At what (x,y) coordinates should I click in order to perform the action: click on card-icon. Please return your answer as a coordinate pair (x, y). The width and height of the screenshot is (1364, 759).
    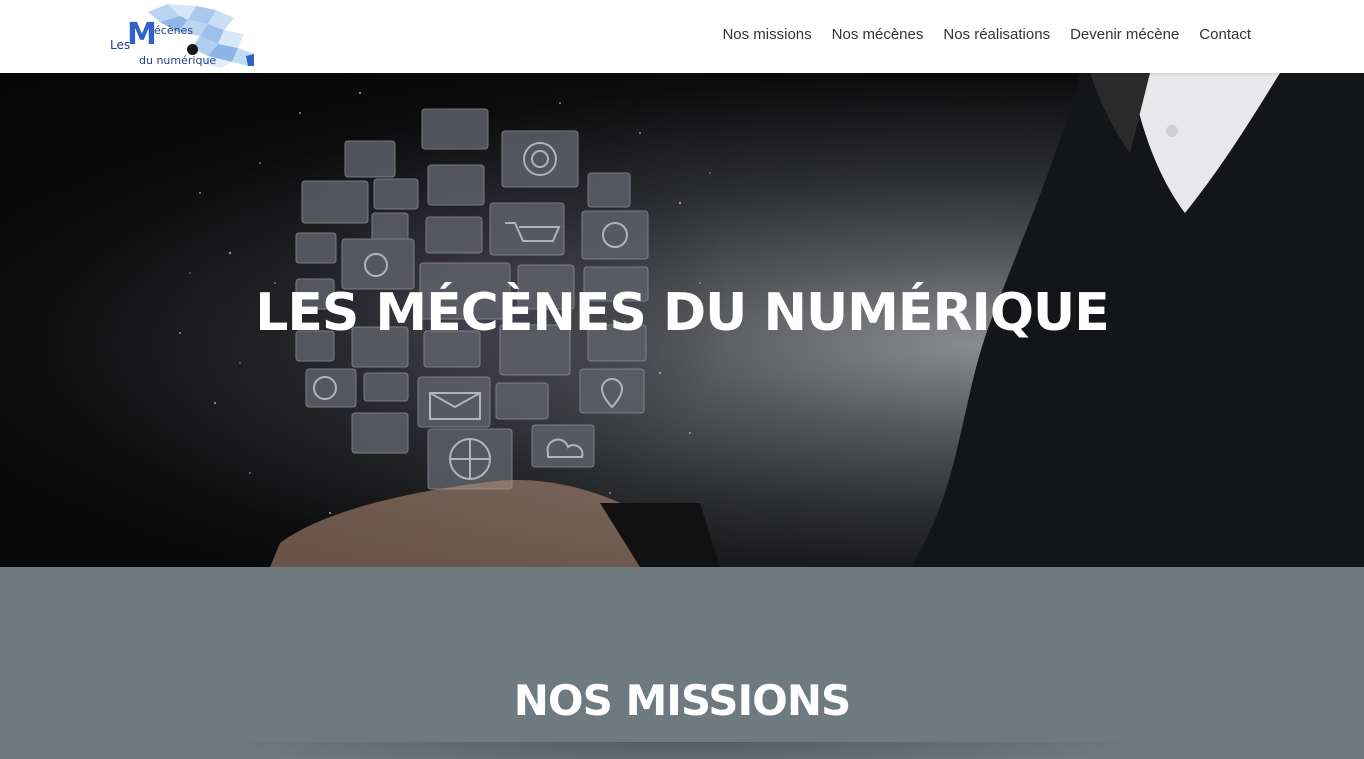
    Looking at the image, I should click on (386, 387).